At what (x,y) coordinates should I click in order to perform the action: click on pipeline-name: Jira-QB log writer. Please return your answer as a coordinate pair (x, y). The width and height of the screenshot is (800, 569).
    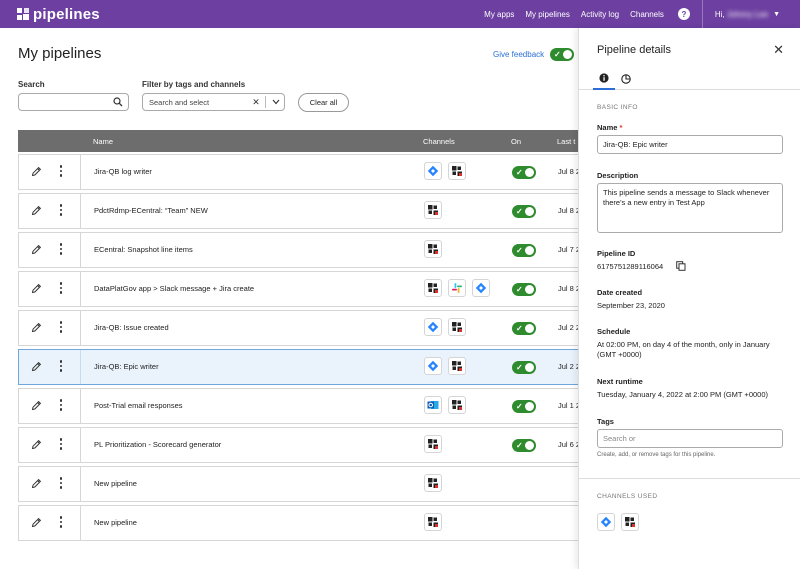
    Looking at the image, I should click on (123, 171).